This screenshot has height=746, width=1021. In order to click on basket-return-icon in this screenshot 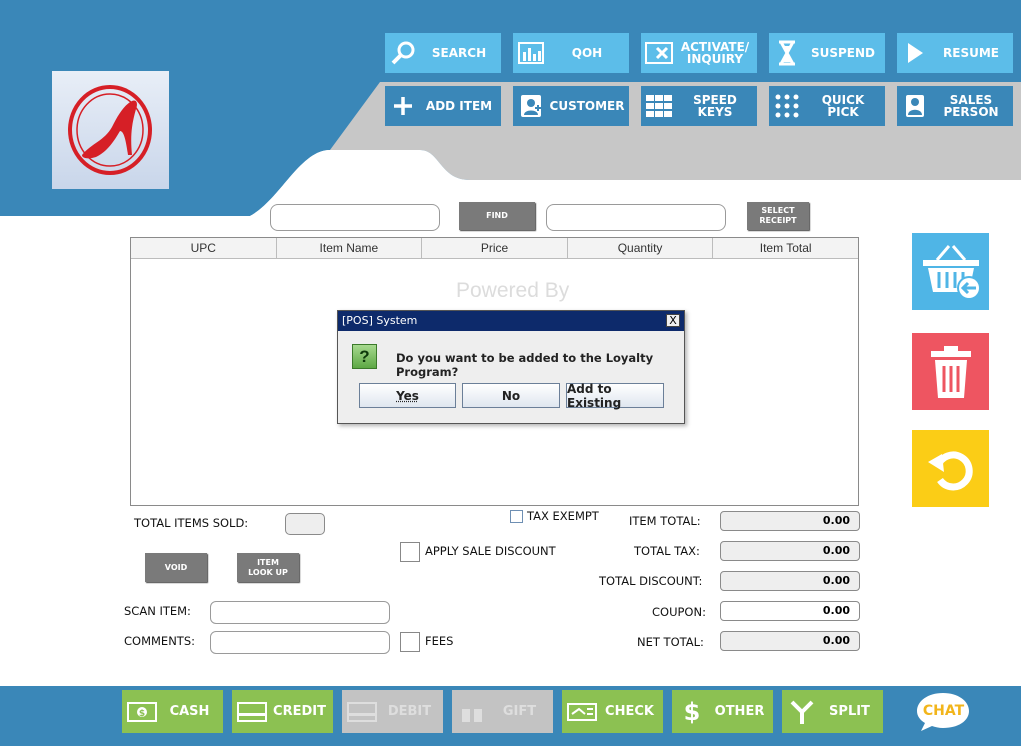, I will do `click(951, 272)`.